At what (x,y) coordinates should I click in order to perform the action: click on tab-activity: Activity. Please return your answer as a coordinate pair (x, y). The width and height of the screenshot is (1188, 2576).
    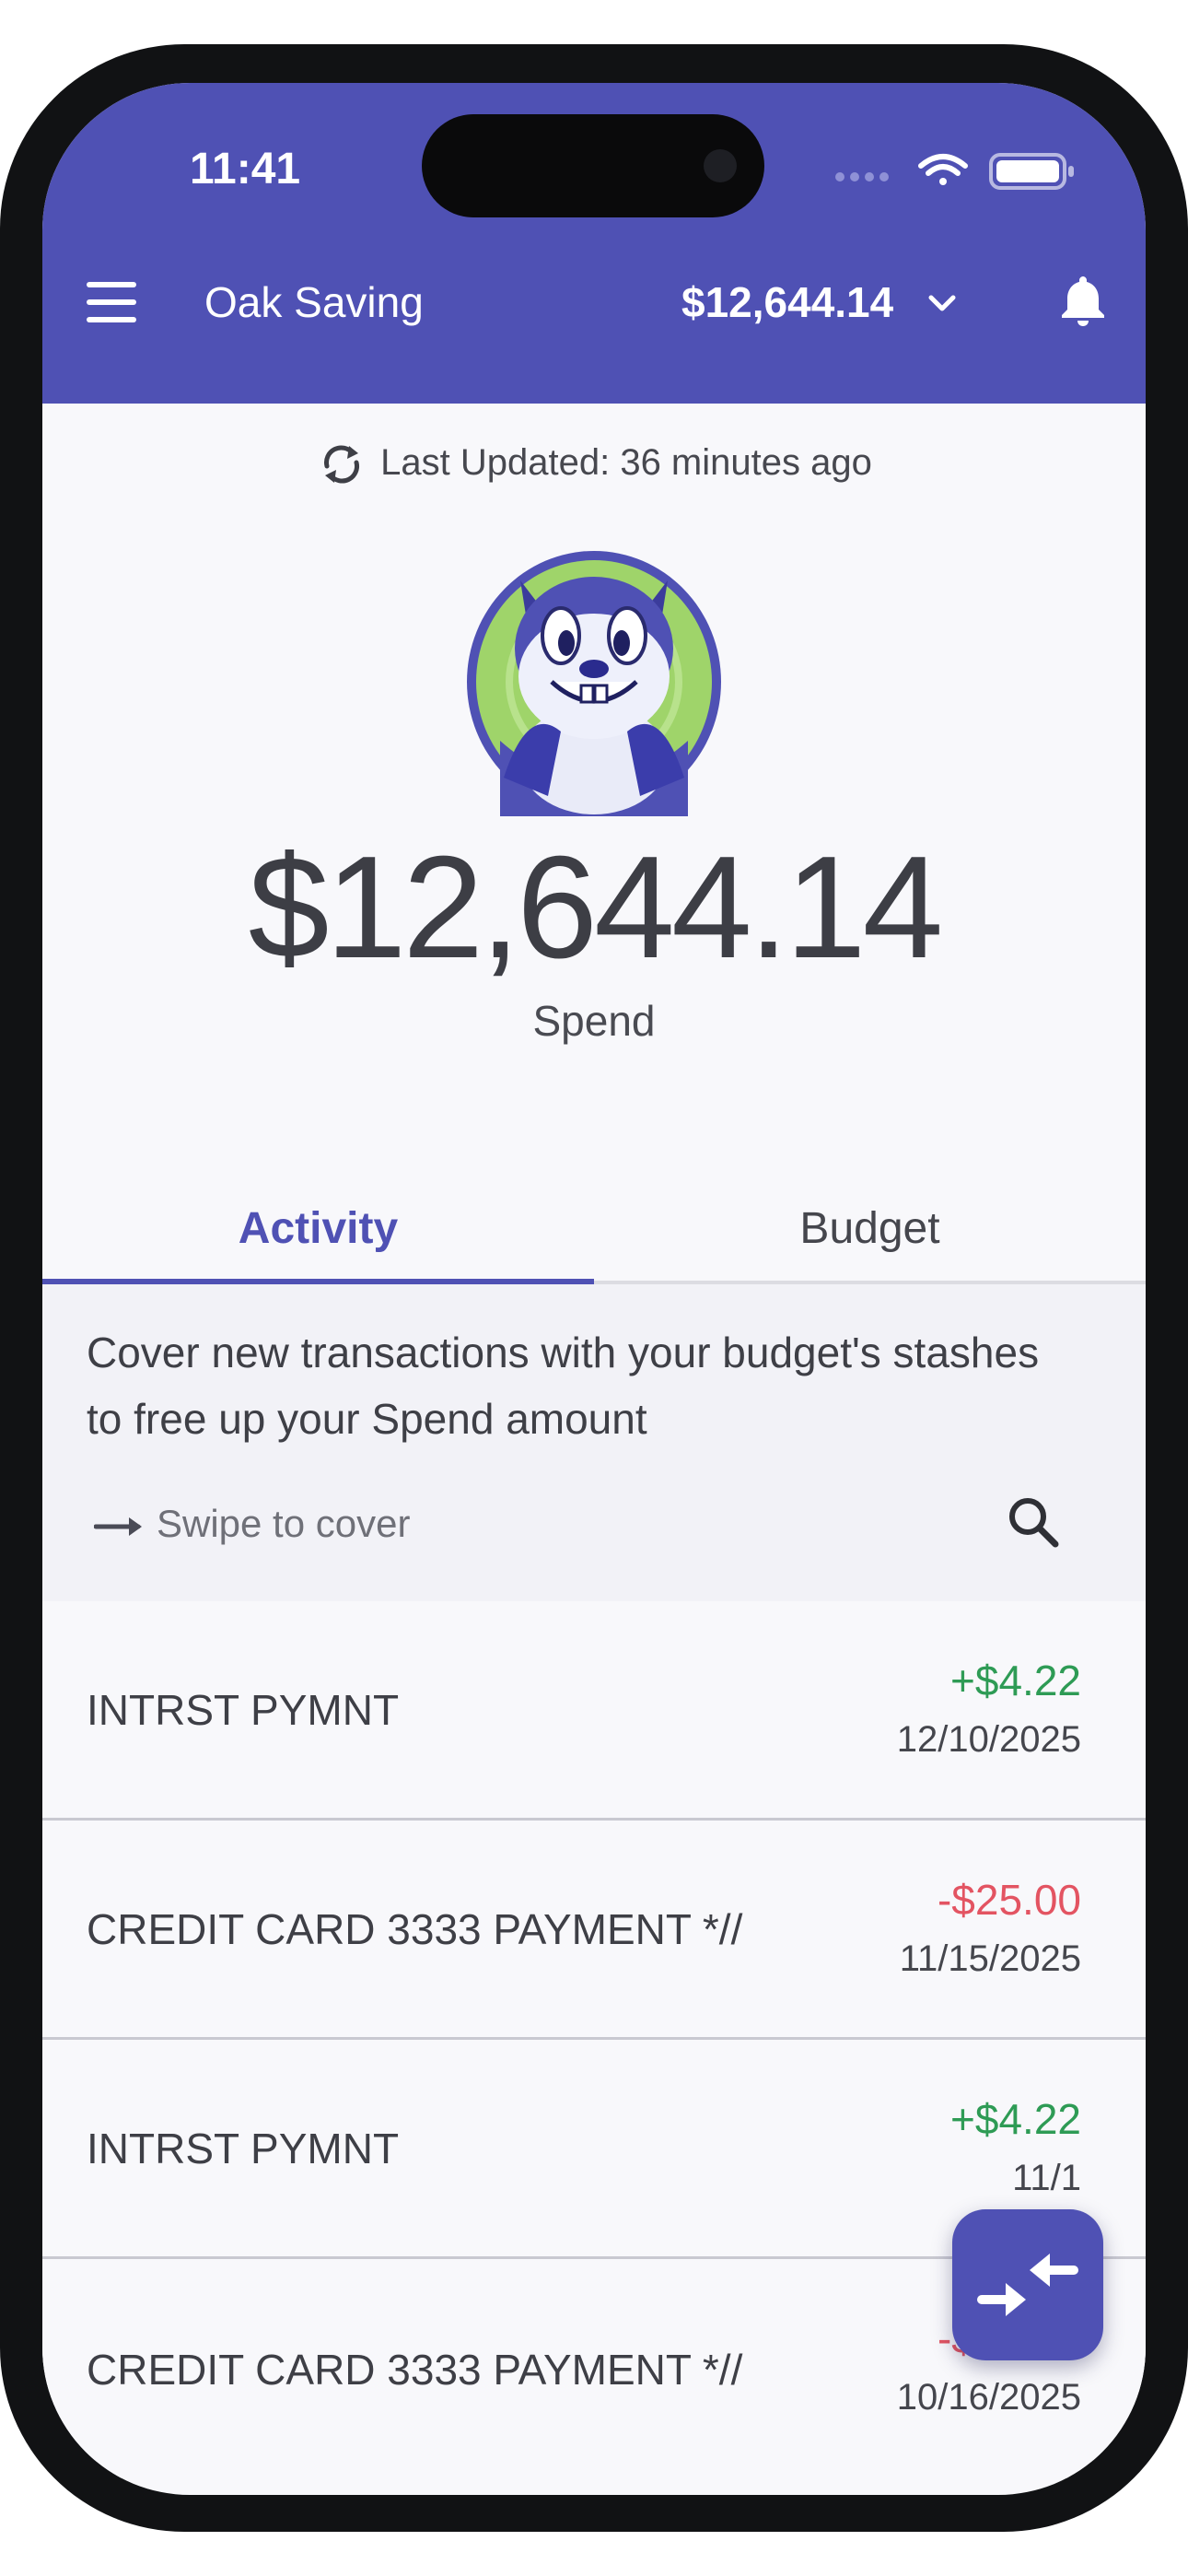
    Looking at the image, I should click on (318, 1234).